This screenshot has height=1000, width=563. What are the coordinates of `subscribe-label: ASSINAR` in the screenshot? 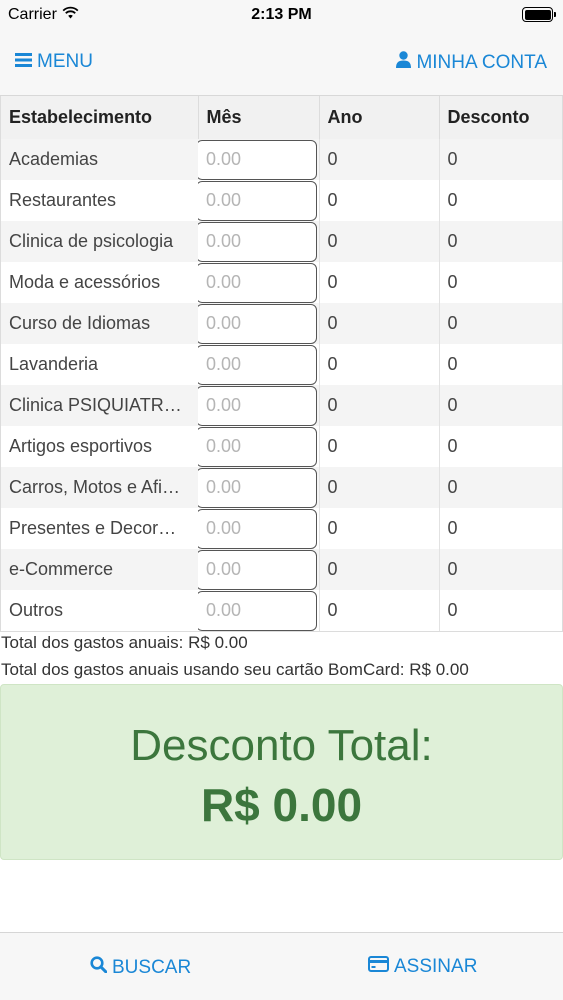 It's located at (436, 966).